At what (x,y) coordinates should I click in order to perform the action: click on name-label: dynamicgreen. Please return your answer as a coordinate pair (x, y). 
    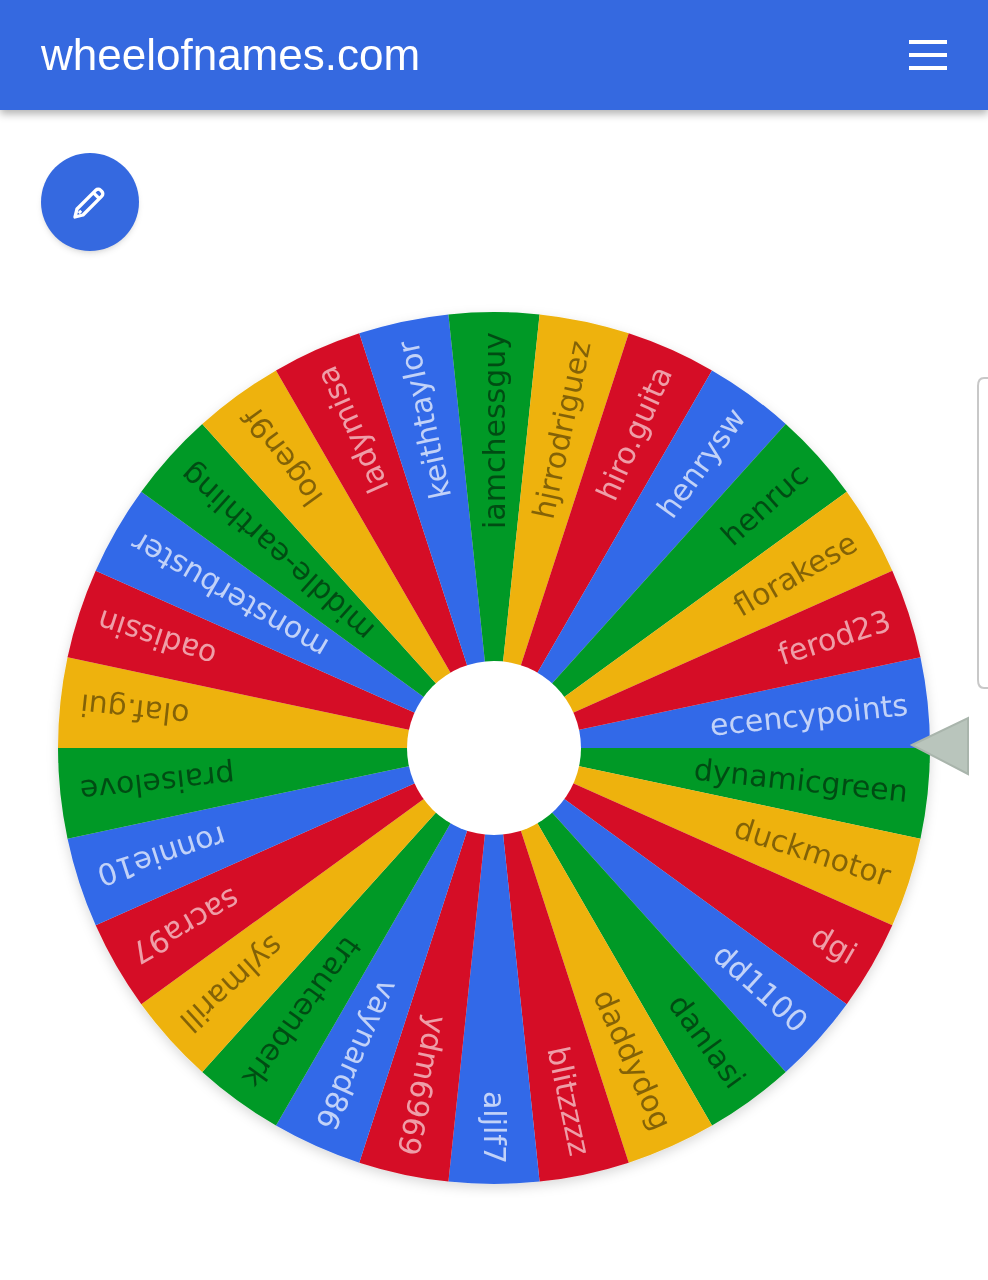
    Looking at the image, I should click on (801, 780).